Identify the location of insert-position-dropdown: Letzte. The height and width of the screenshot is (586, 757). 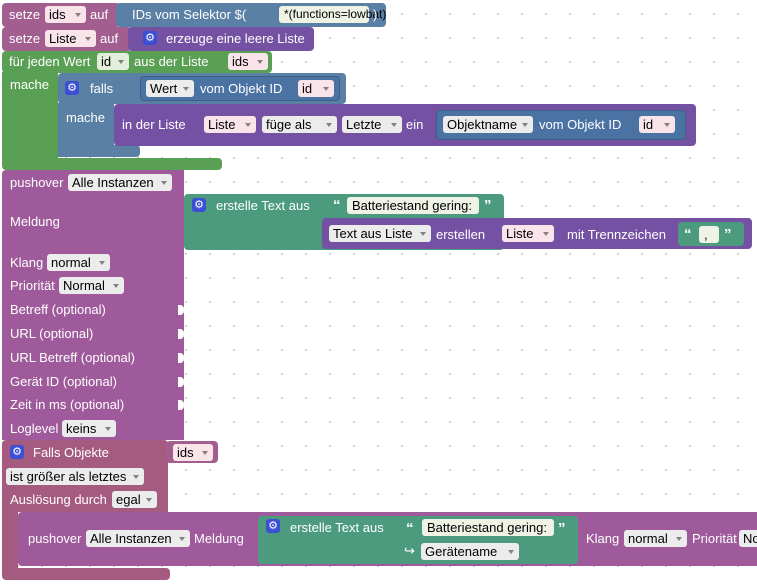
(372, 124).